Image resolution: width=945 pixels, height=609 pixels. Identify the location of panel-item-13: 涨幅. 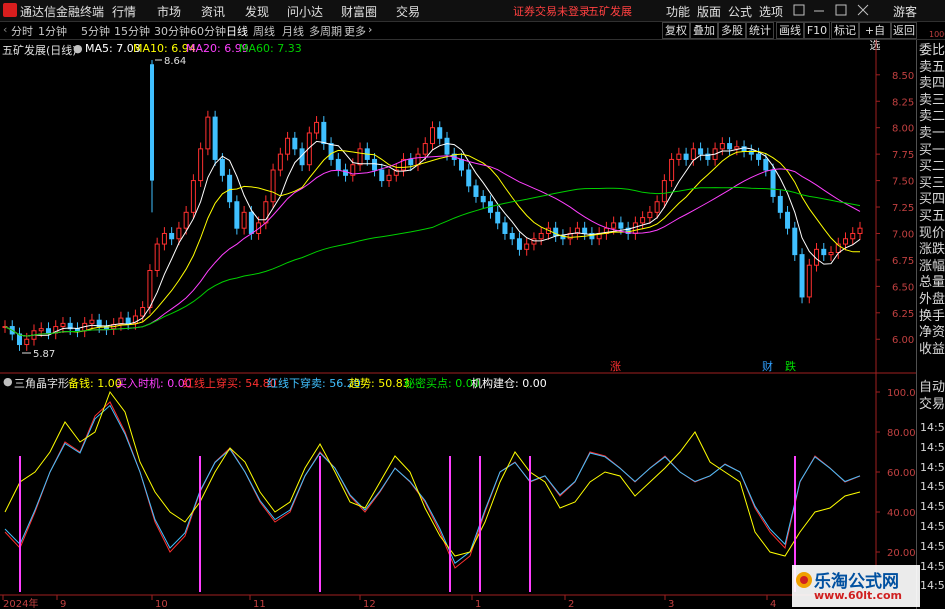
(932, 266).